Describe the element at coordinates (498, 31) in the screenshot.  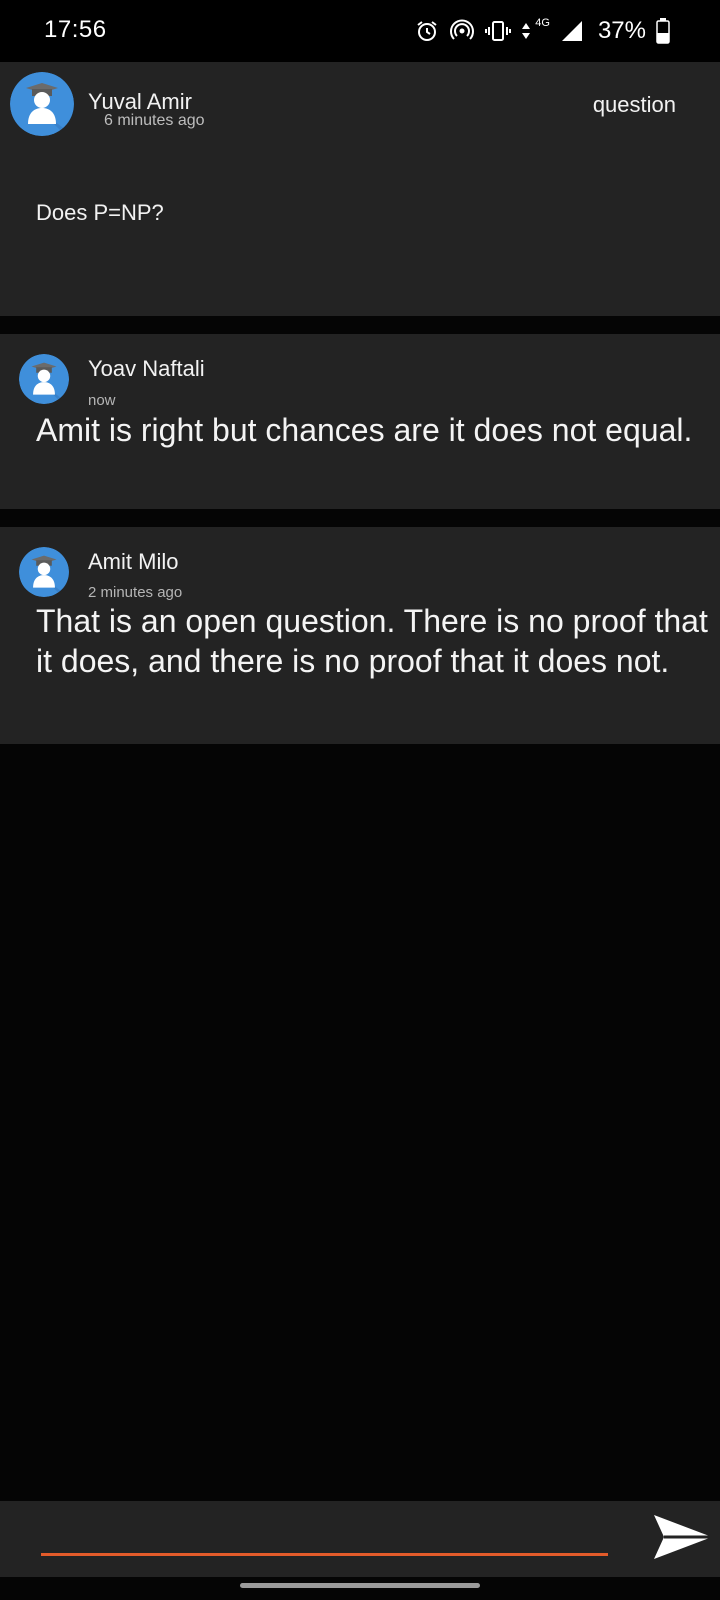
I see `vibrate-icon` at that location.